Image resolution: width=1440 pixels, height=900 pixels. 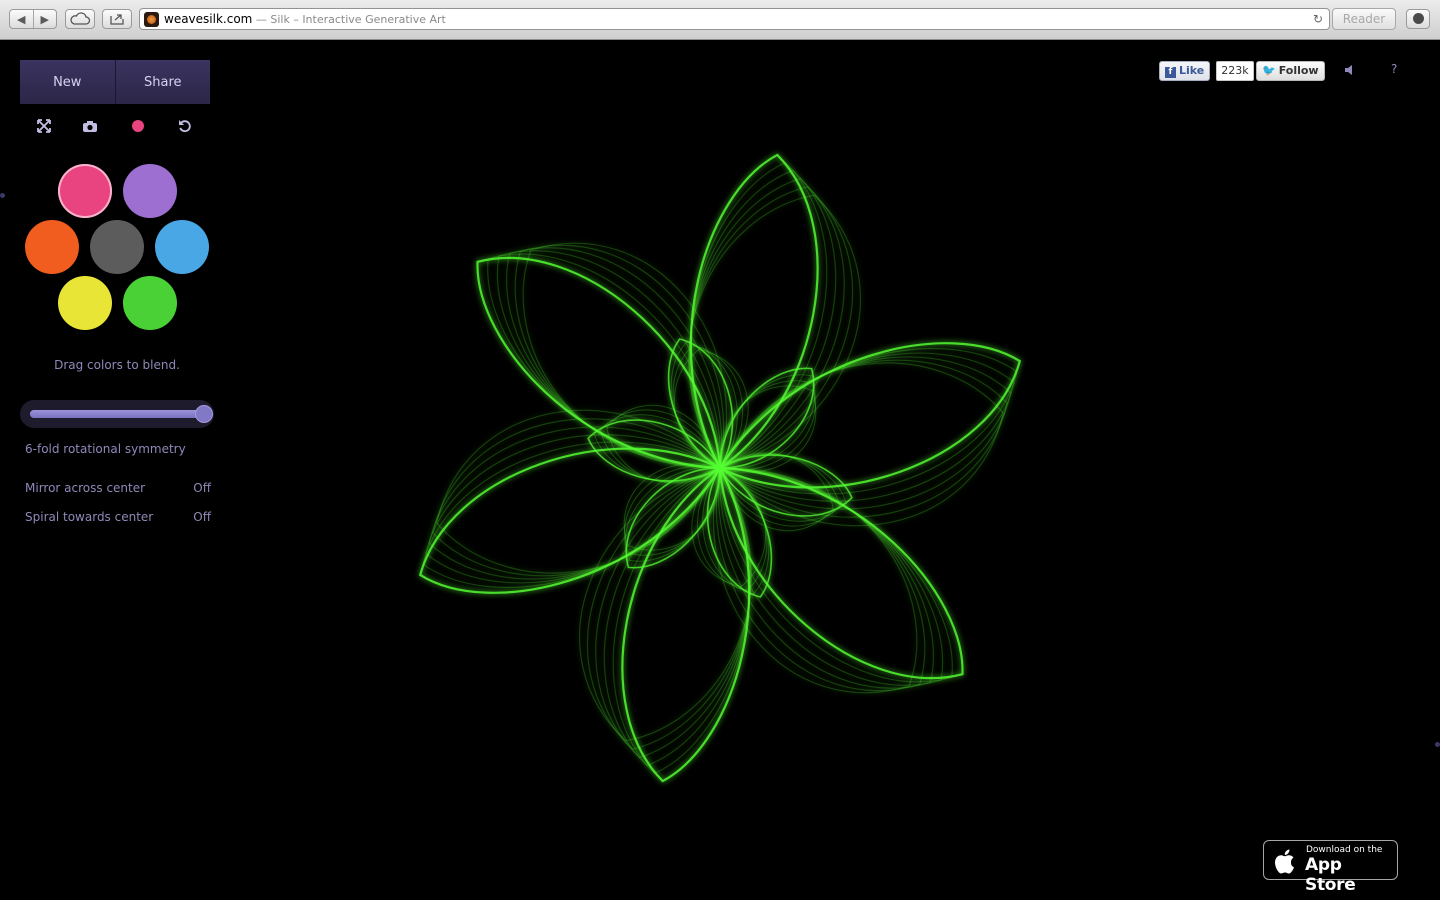 What do you see at coordinates (1330, 875) in the screenshot?
I see `app-store-big-text: App Store` at bounding box center [1330, 875].